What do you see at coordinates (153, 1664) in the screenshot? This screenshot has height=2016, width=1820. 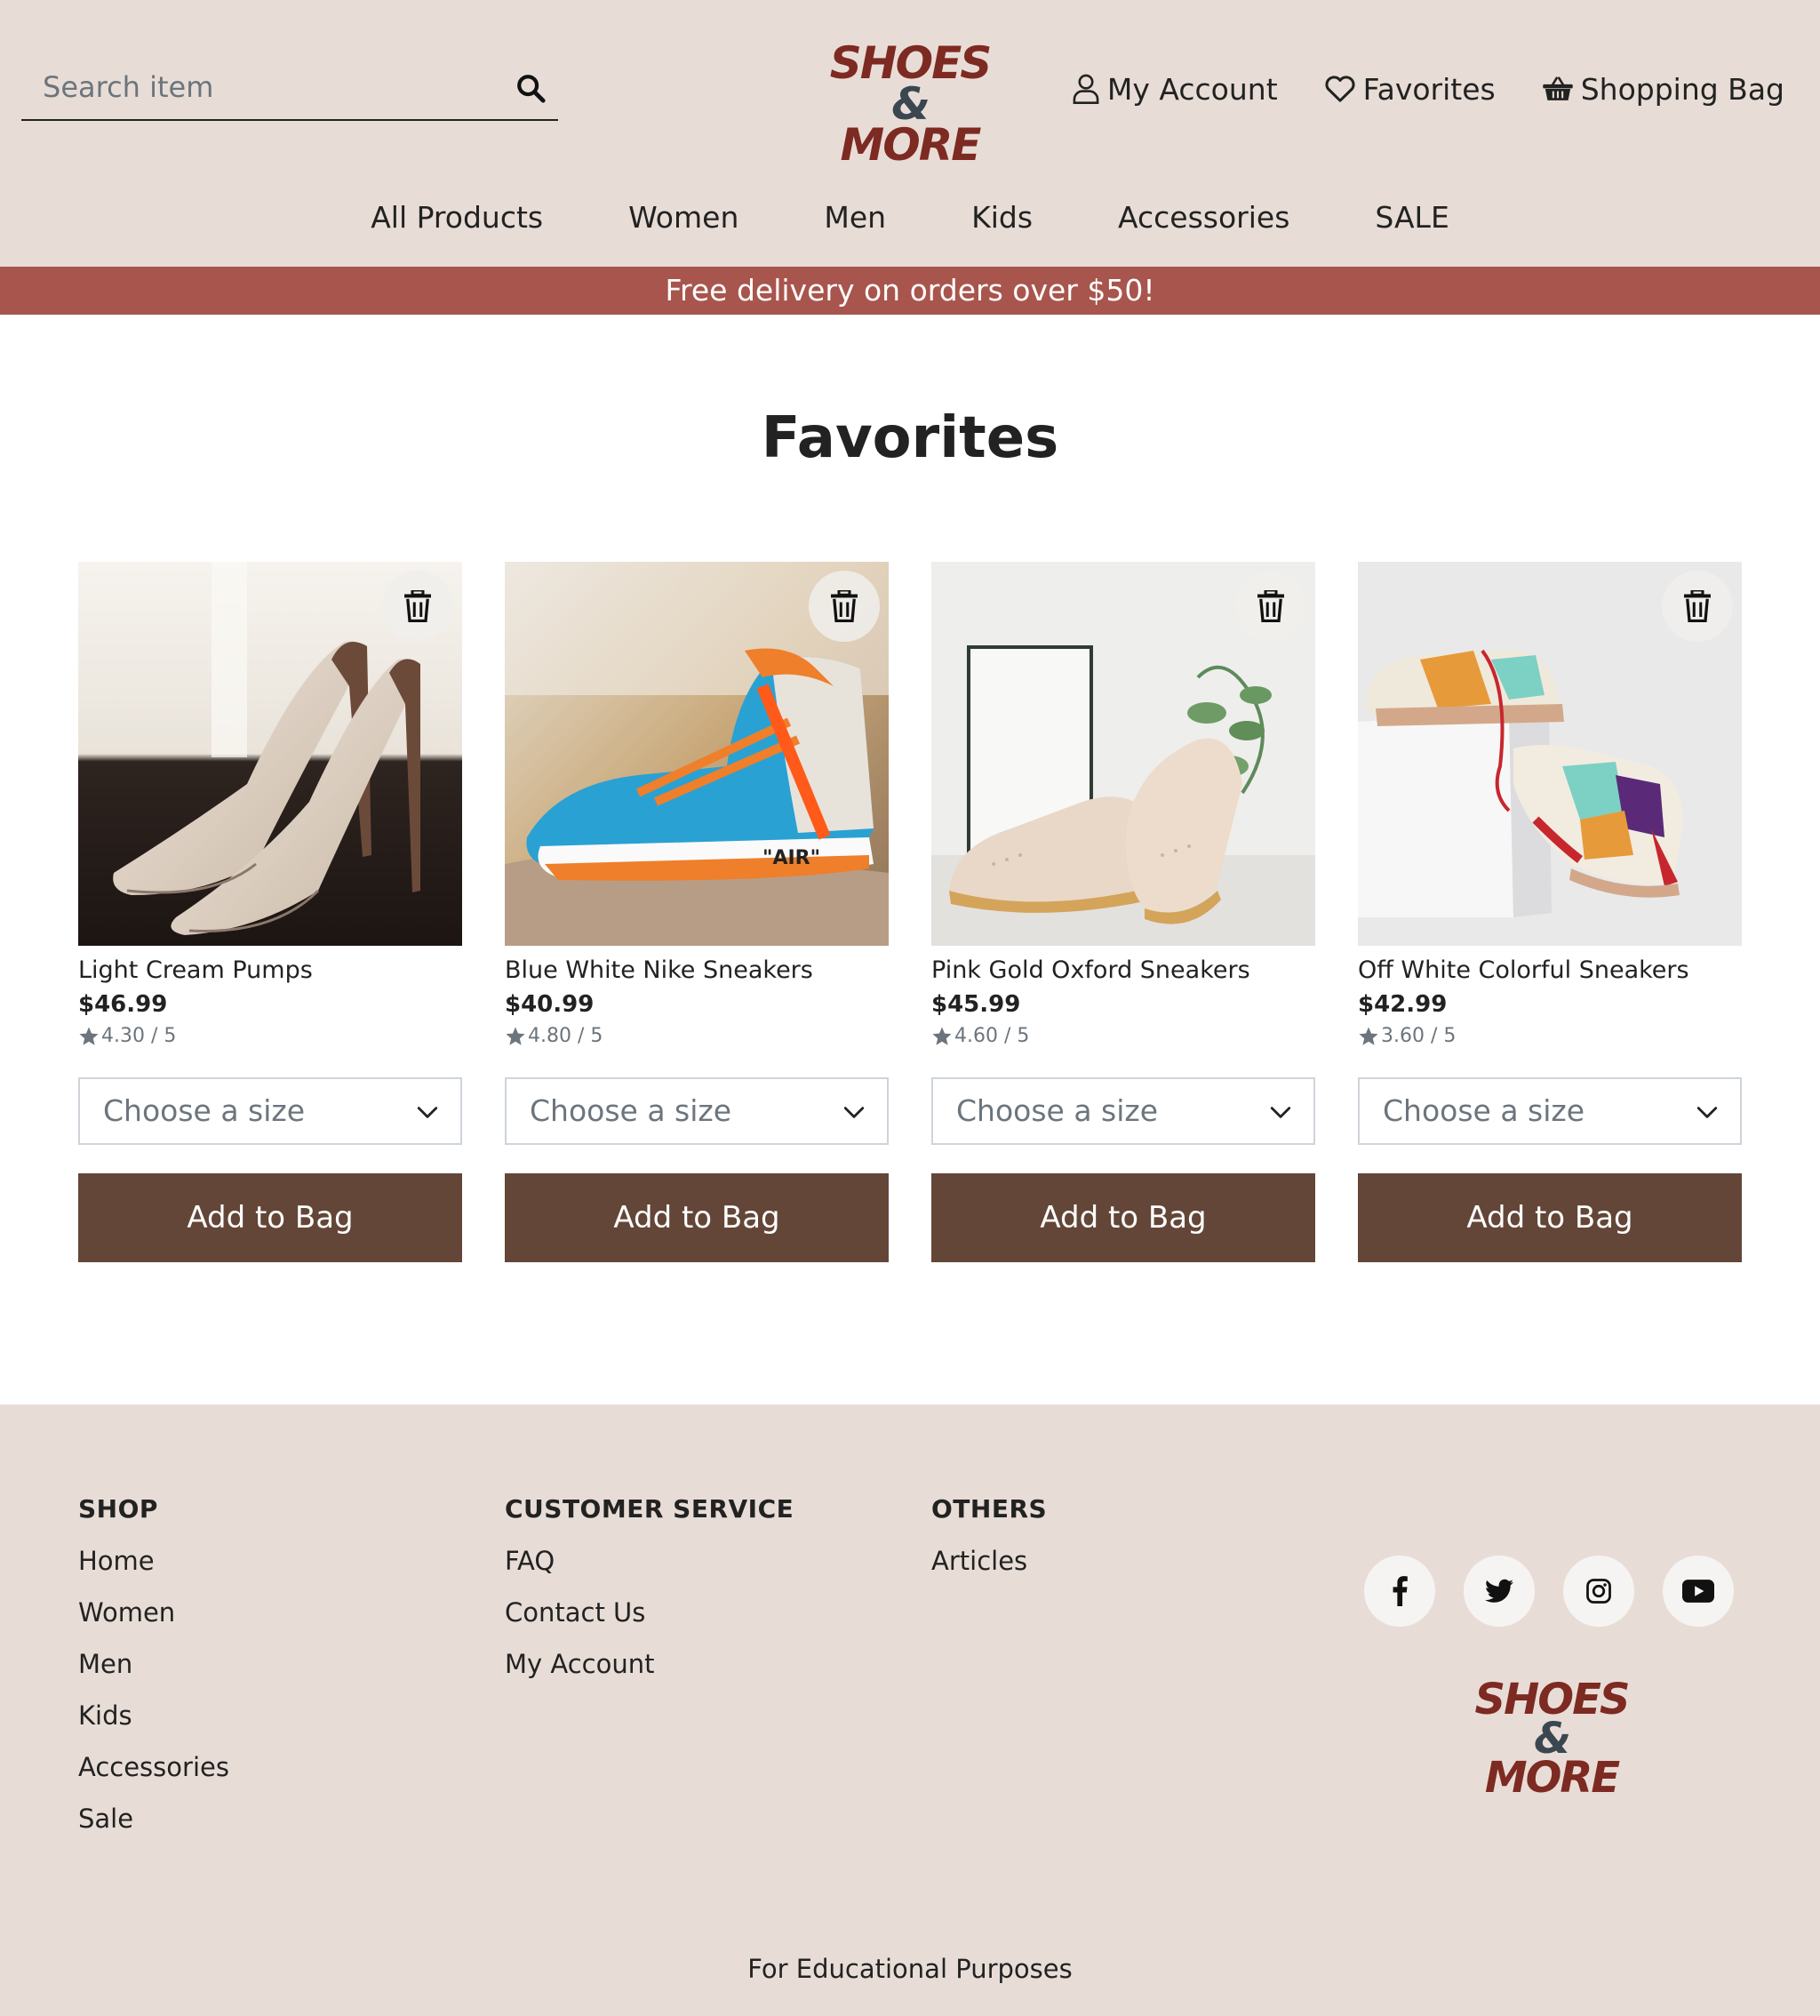 I see `footer-link-men: Men` at bounding box center [153, 1664].